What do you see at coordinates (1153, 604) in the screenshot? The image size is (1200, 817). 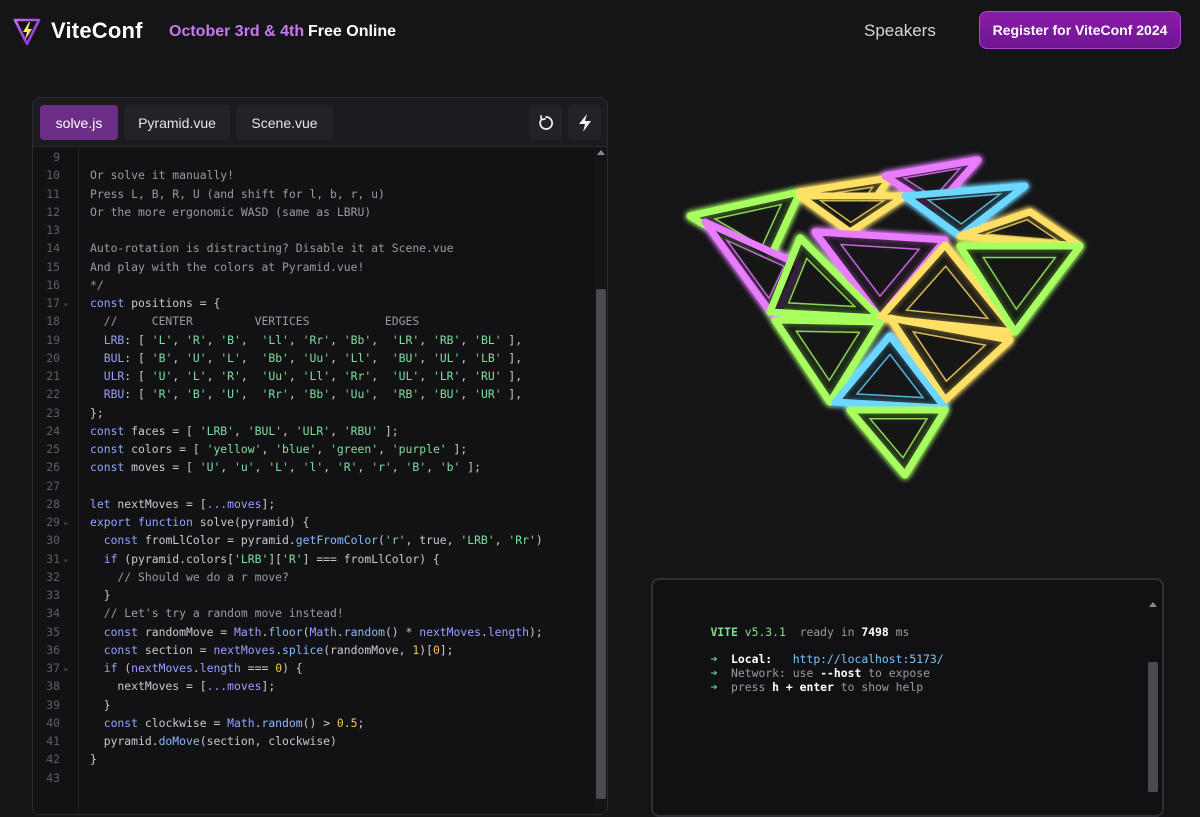 I see `terminal-scroll-up-icon` at bounding box center [1153, 604].